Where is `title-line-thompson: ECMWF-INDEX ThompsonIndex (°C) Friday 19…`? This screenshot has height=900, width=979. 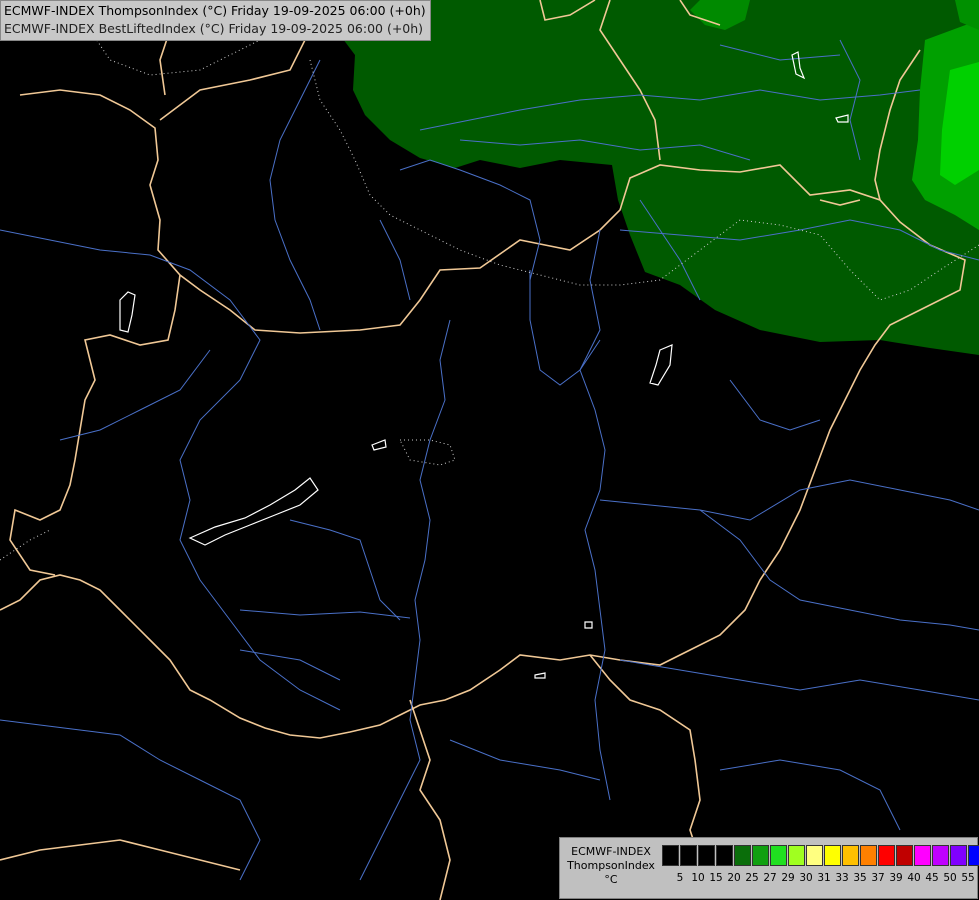
title-line-thompson: ECMWF-INDEX ThompsonIndex (°C) Friday 19… is located at coordinates (215, 10).